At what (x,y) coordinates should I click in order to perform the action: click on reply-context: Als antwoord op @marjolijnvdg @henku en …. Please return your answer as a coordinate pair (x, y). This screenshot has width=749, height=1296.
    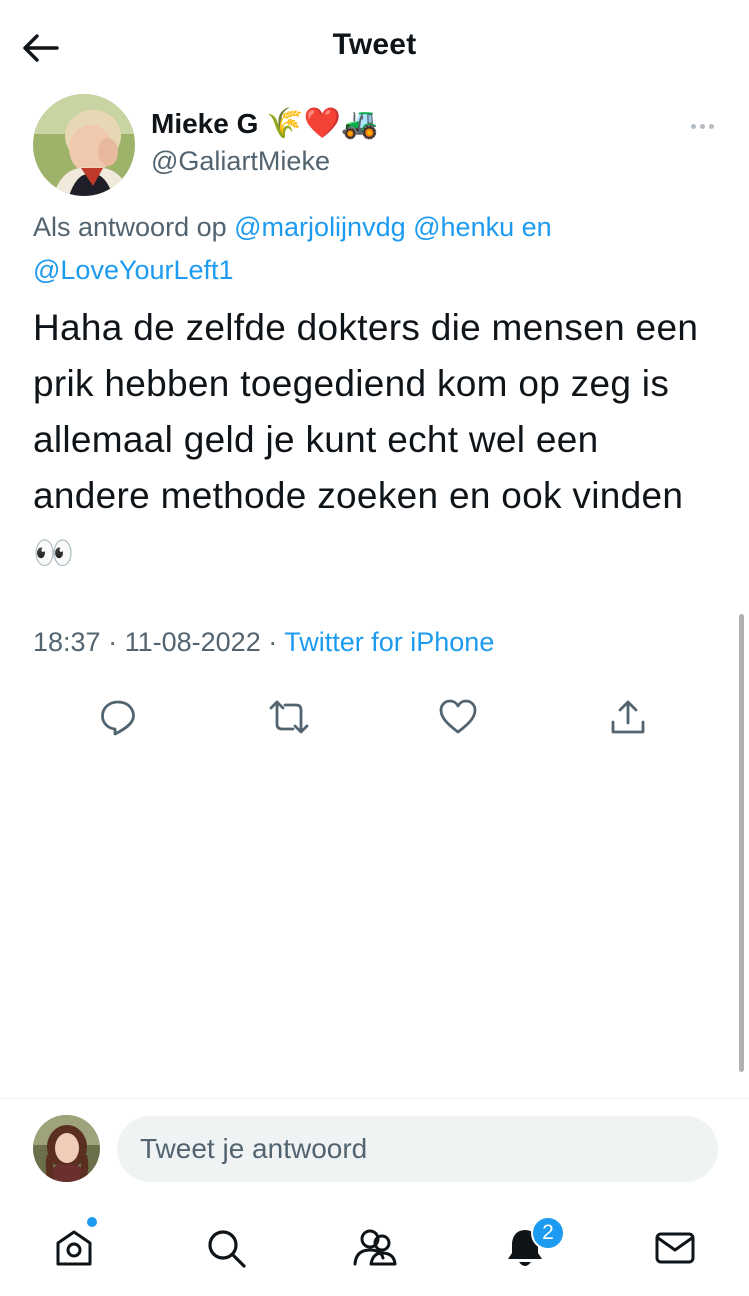
    Looking at the image, I should click on (378, 249).